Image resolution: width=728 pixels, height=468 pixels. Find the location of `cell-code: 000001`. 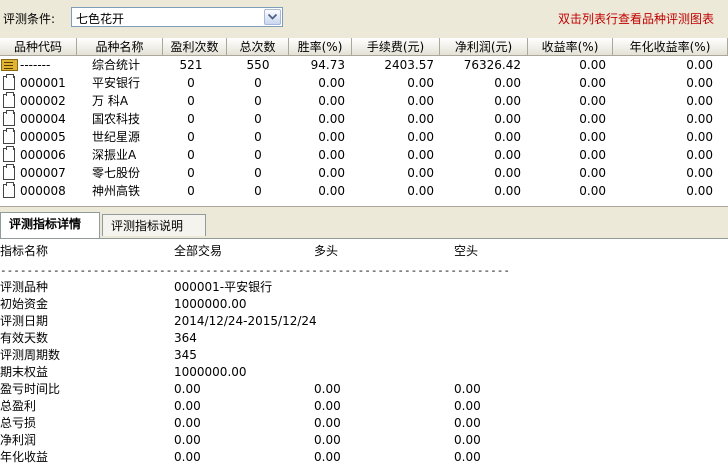

cell-code: 000001 is located at coordinates (43, 83).